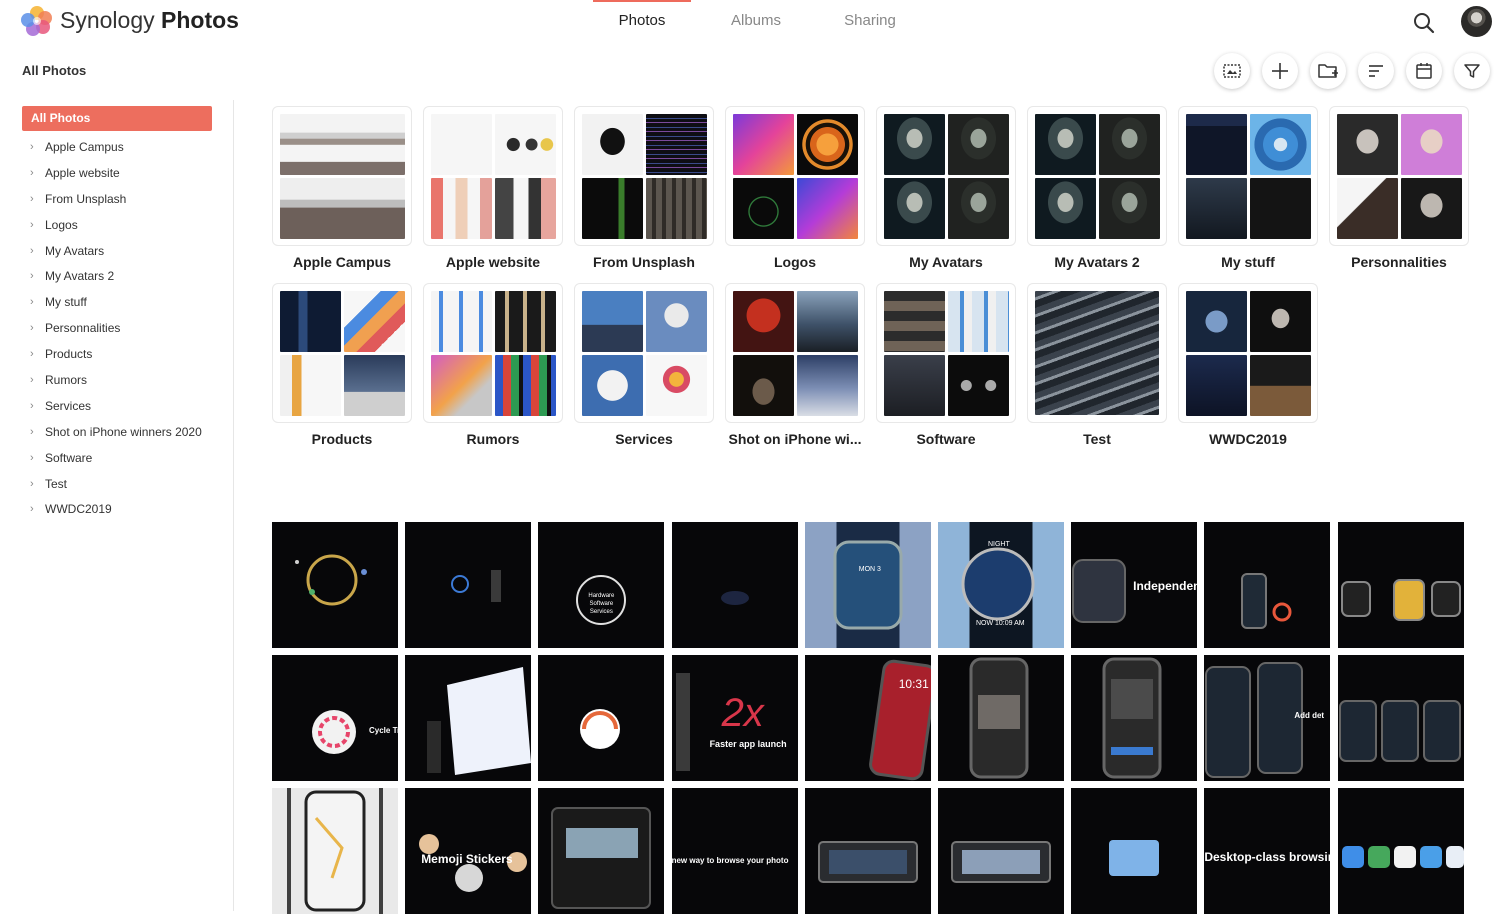 The image size is (1500, 914). What do you see at coordinates (1267, 851) in the screenshot?
I see `photo-tile: Desktop-class browsing` at bounding box center [1267, 851].